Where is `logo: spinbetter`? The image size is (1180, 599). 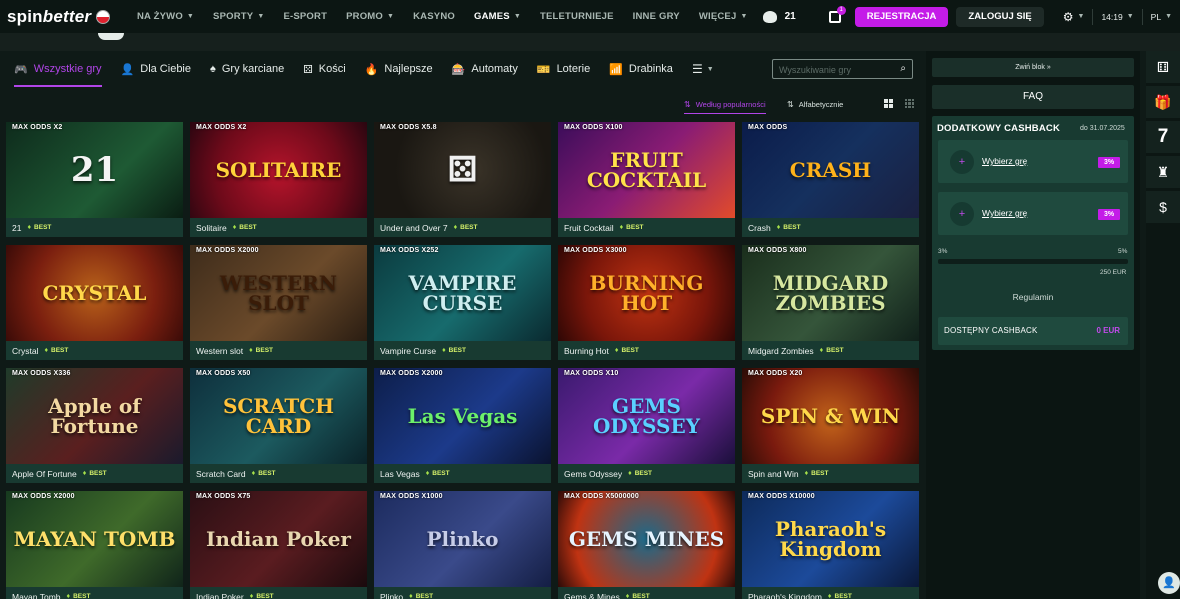
logo: spinbetter is located at coordinates (66, 17).